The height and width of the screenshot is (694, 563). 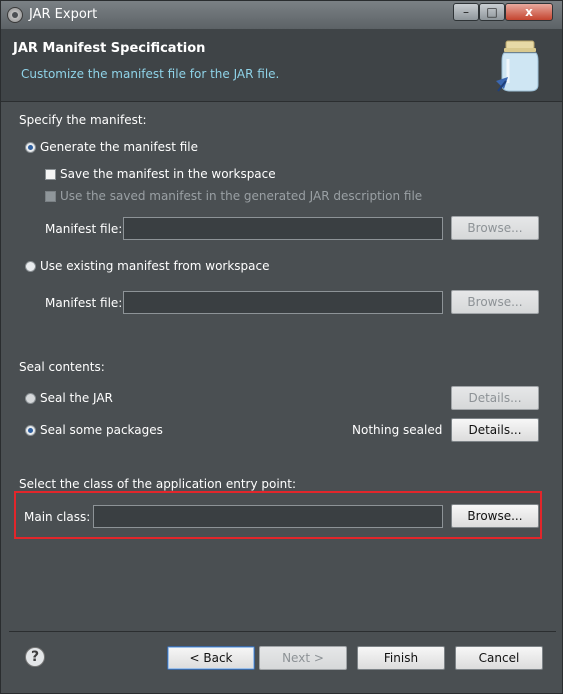 What do you see at coordinates (397, 430) in the screenshot?
I see `nothing-sealed-status: Nothing sealed` at bounding box center [397, 430].